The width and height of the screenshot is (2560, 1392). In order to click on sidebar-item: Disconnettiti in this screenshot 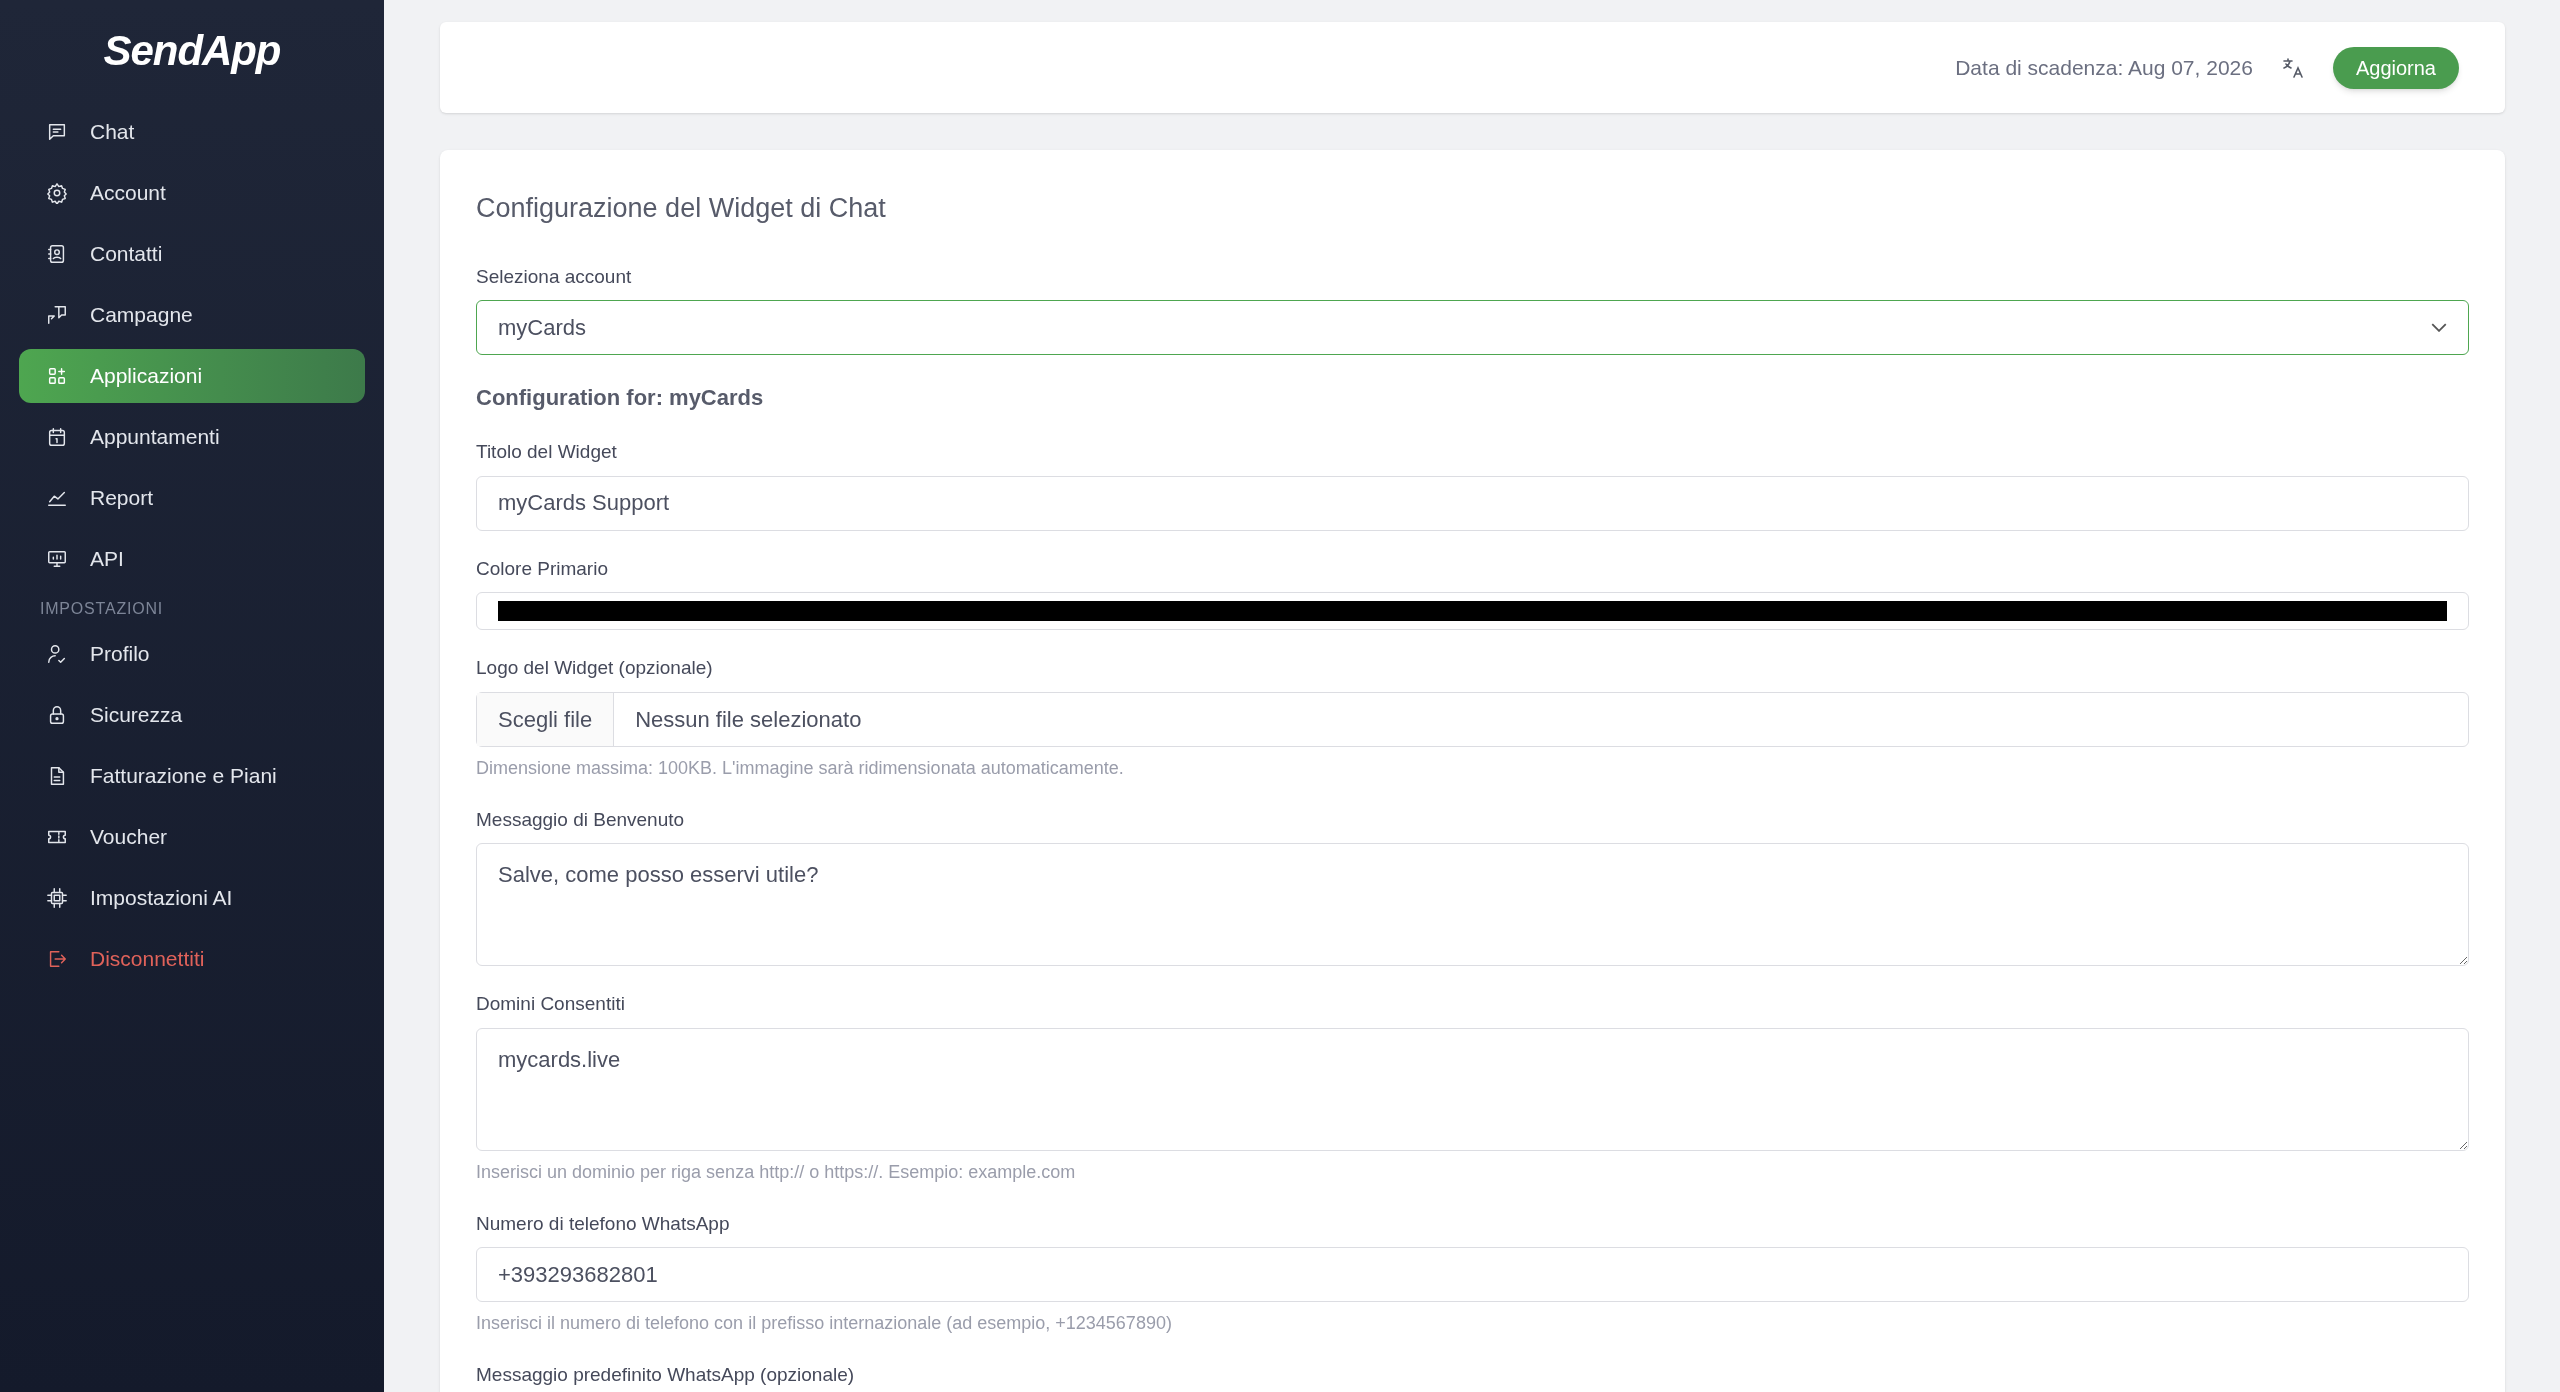, I will do `click(192, 959)`.